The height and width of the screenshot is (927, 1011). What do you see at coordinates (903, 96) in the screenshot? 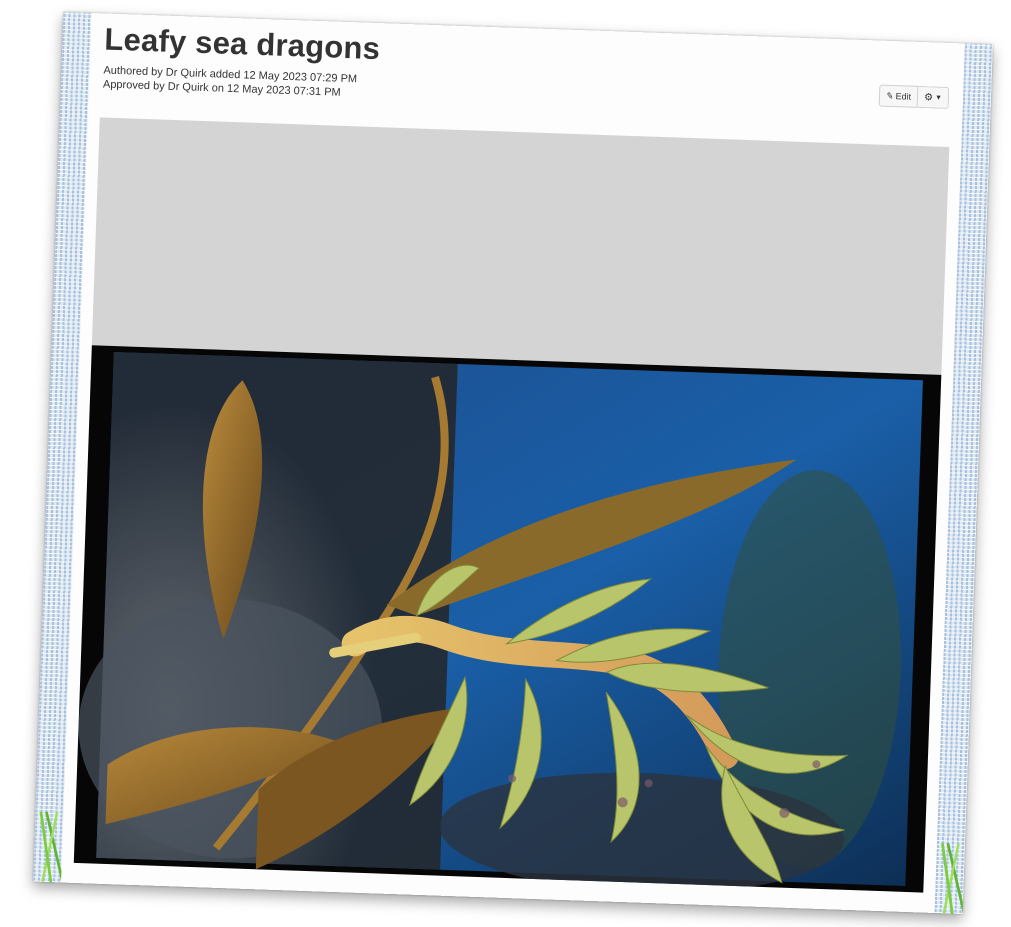
I see `edit-button-label: Edit` at bounding box center [903, 96].